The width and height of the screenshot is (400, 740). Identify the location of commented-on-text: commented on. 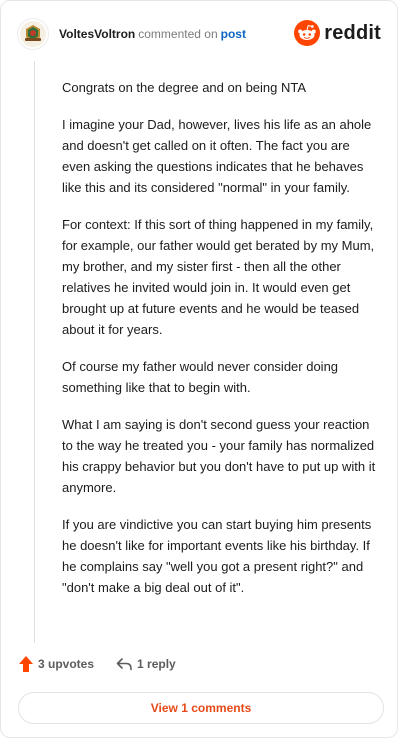
(178, 34).